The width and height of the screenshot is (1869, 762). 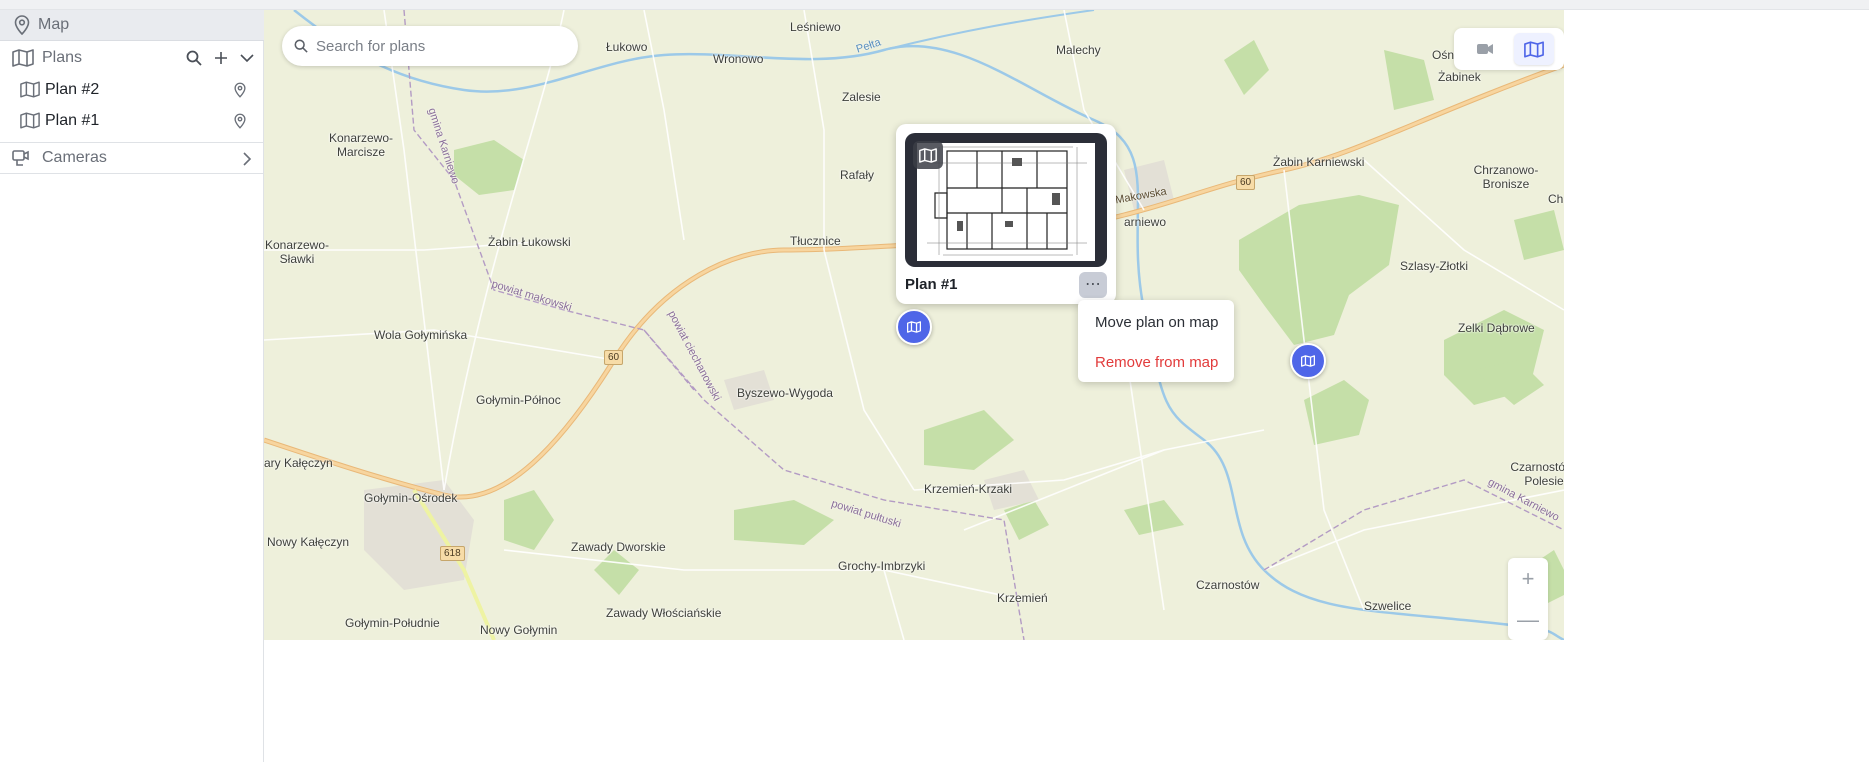 What do you see at coordinates (1078, 50) in the screenshot?
I see `place-label: Malechy` at bounding box center [1078, 50].